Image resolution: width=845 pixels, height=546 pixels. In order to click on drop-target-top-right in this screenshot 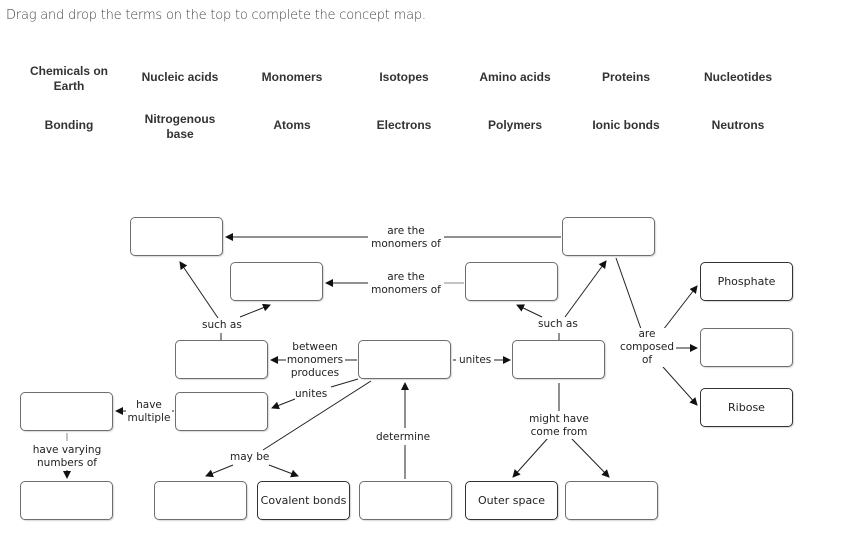, I will do `click(608, 236)`.